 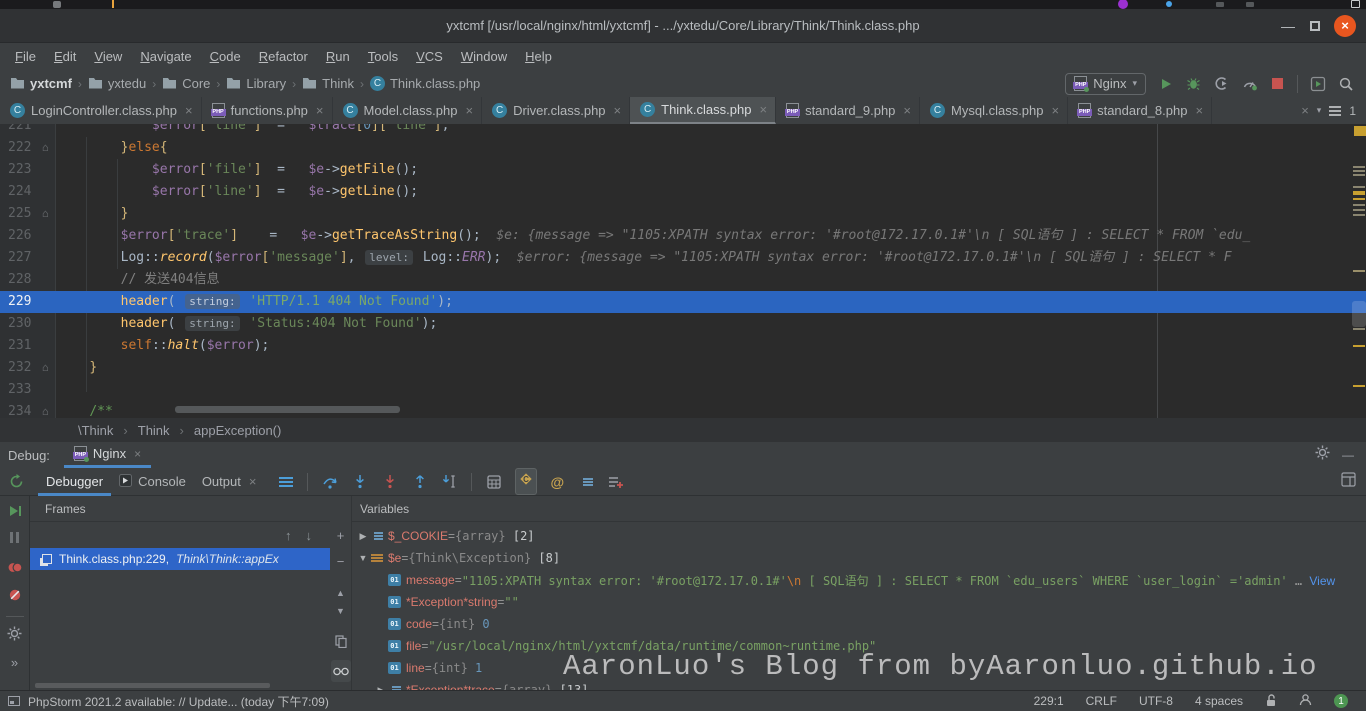 I want to click on mute-breakpoints-button, so click(x=15, y=597).